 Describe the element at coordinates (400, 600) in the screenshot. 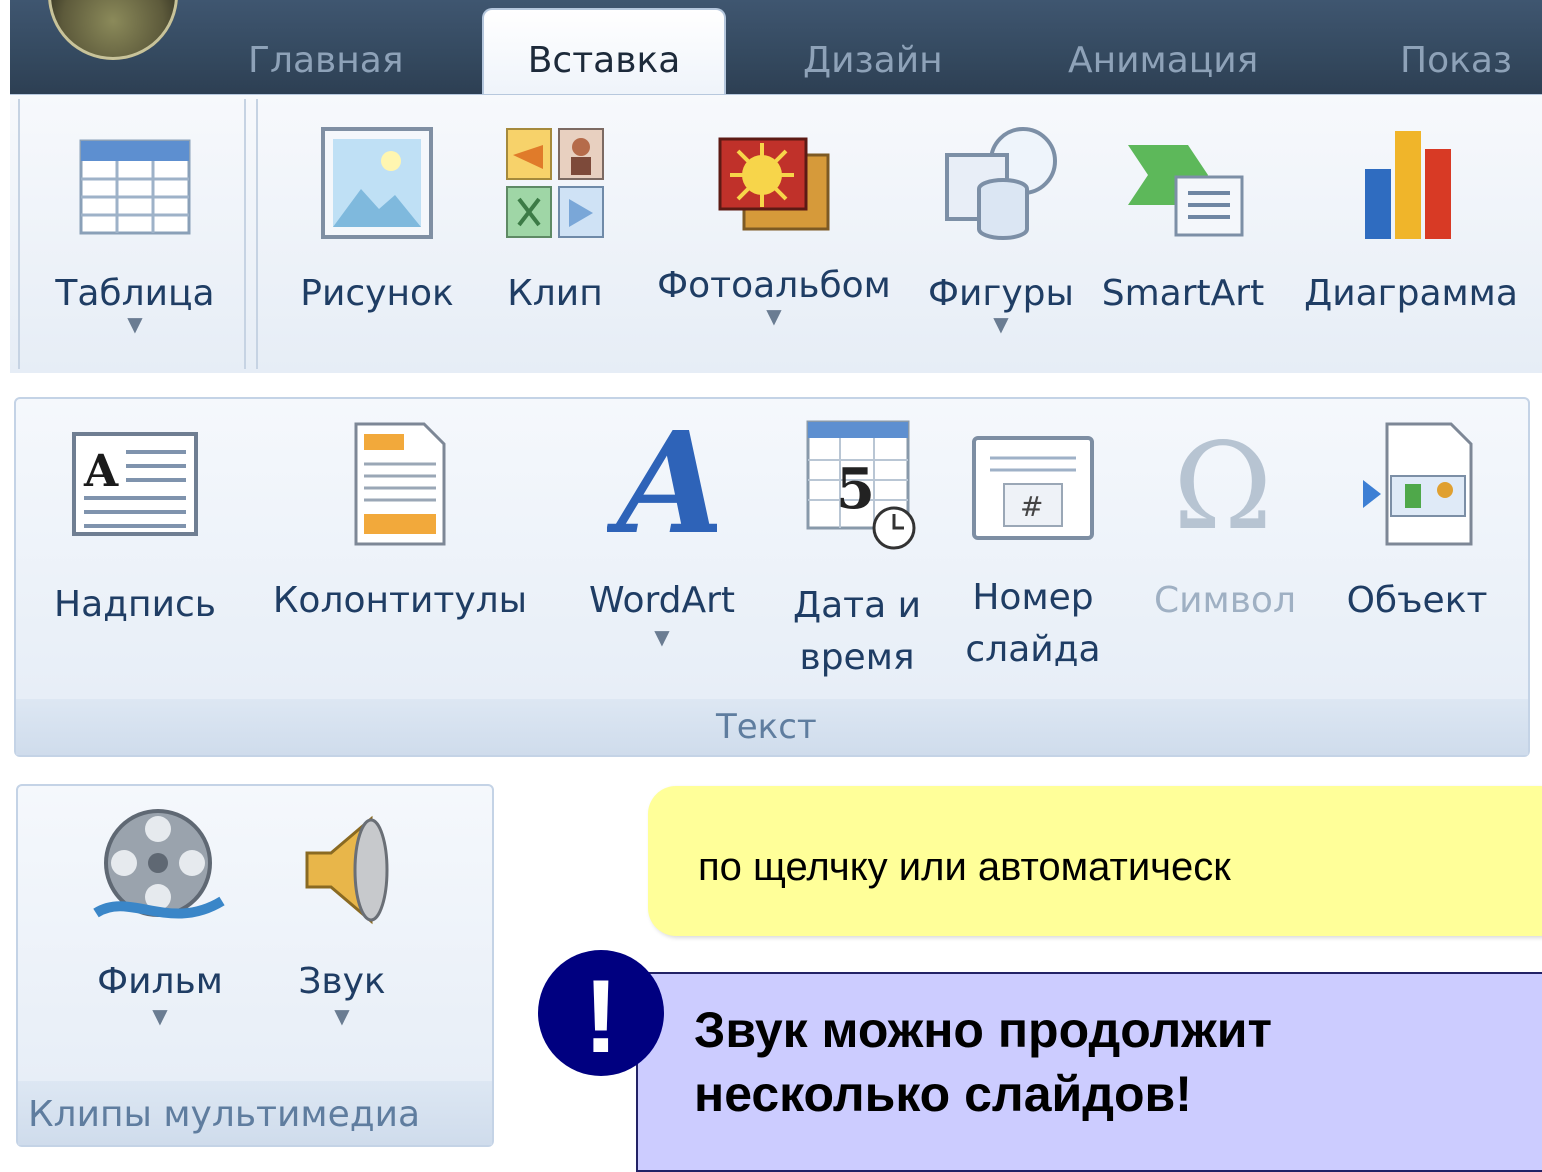

I see `header-footer-label: Колонтитулы` at that location.